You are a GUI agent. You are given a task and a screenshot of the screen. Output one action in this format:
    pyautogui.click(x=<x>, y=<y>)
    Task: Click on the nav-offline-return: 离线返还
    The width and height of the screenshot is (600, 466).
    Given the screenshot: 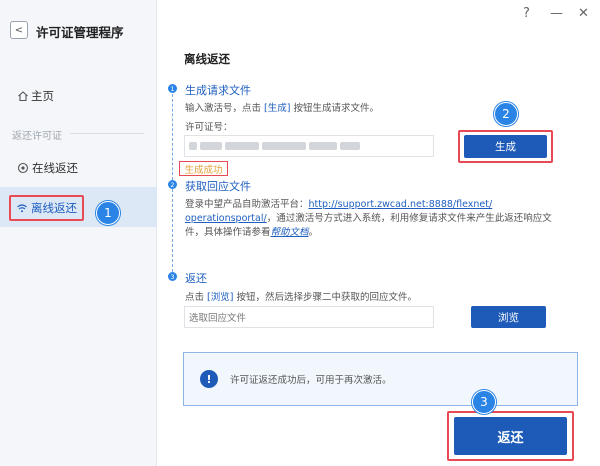 What is the action you would take?
    pyautogui.click(x=46, y=208)
    